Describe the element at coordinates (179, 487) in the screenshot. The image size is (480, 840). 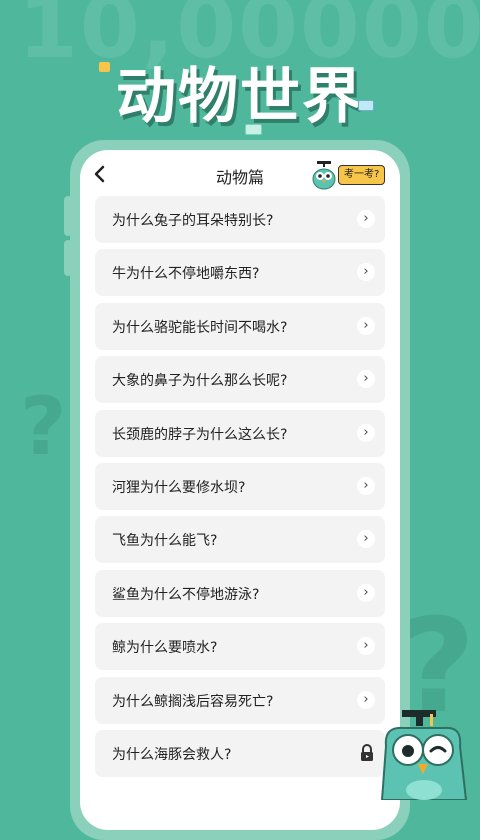
I see `question-label: 河狸为什么要修水坝?` at that location.